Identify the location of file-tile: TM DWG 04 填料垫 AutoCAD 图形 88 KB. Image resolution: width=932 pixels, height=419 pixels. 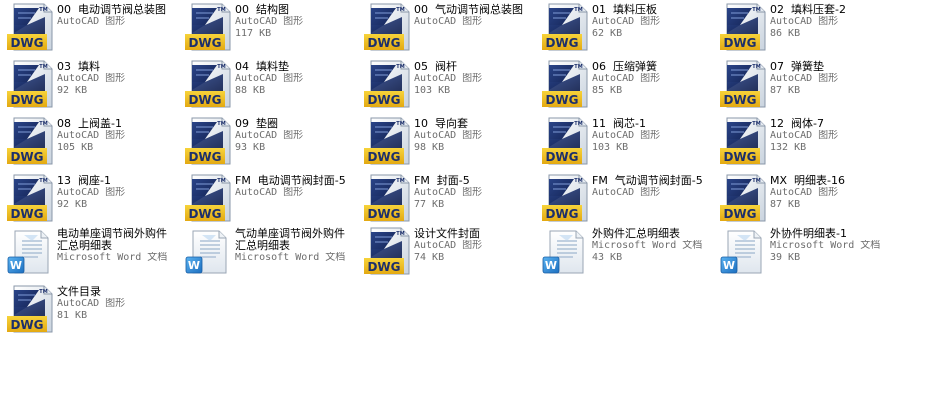
(266, 84).